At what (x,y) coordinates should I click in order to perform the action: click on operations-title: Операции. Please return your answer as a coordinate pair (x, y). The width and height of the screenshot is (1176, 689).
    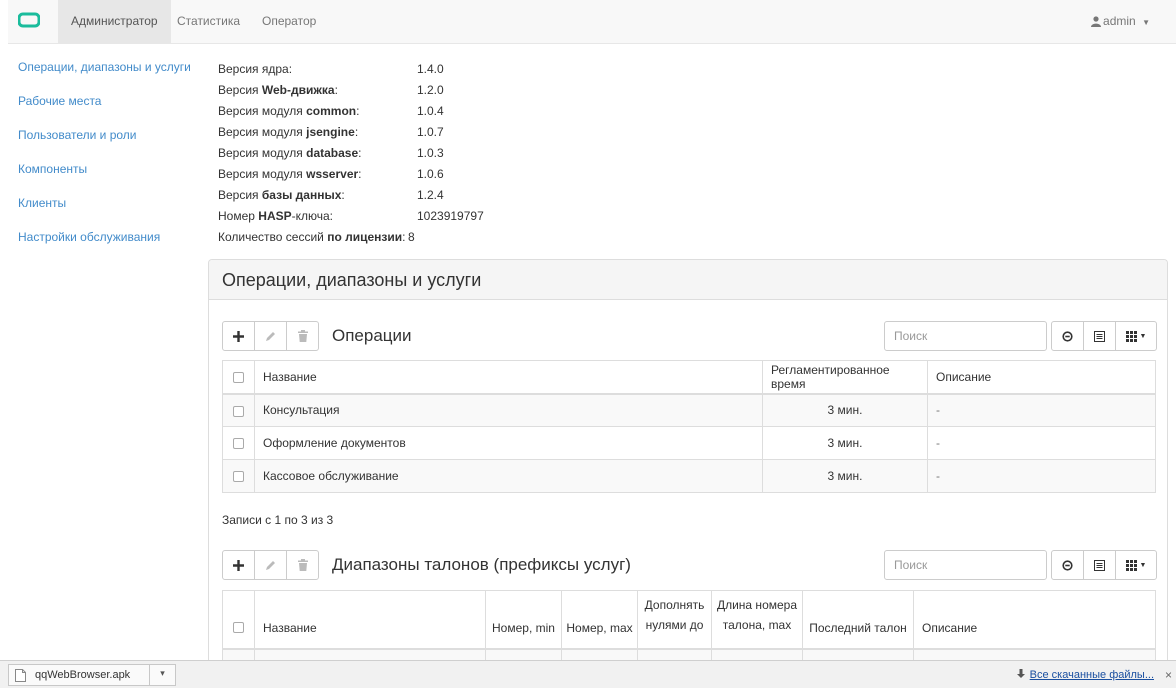
    Looking at the image, I should click on (372, 335).